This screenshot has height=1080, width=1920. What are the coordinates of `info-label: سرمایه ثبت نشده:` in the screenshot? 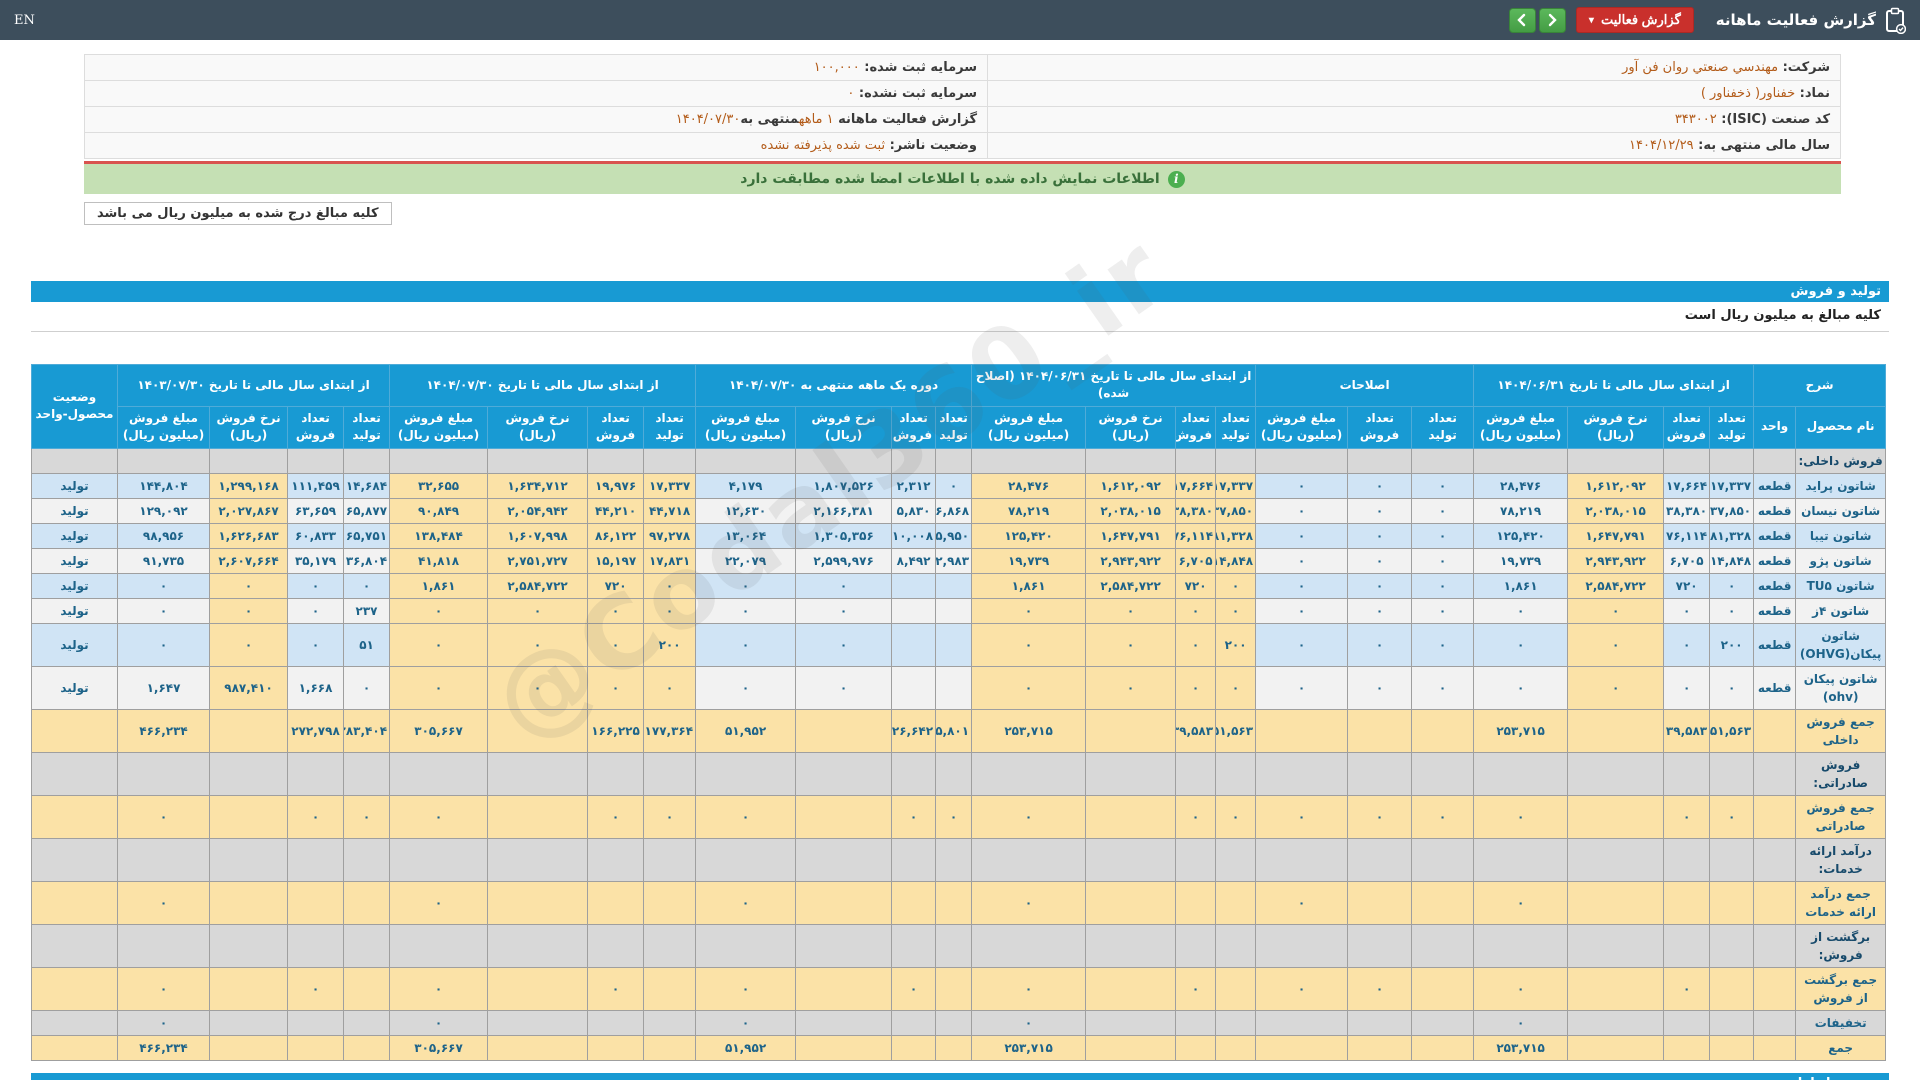 It's located at (915, 93).